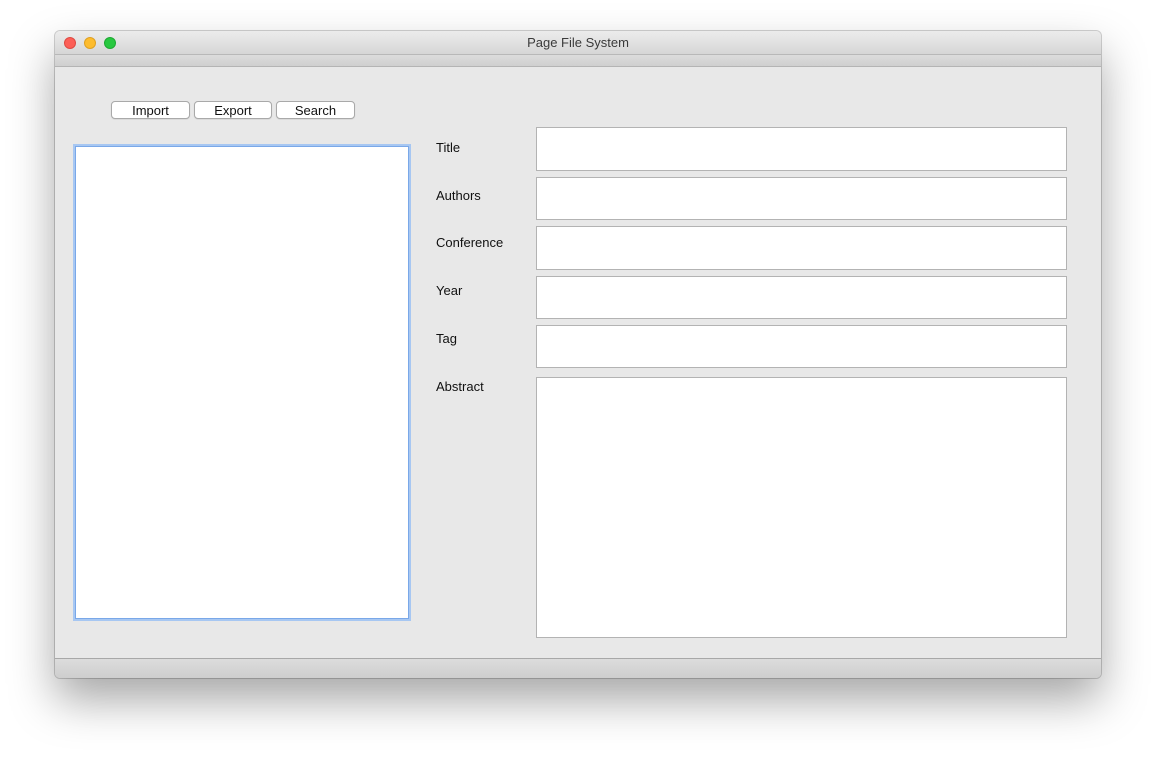 Image resolution: width=1157 pixels, height=759 pixels. I want to click on title-field, so click(801, 149).